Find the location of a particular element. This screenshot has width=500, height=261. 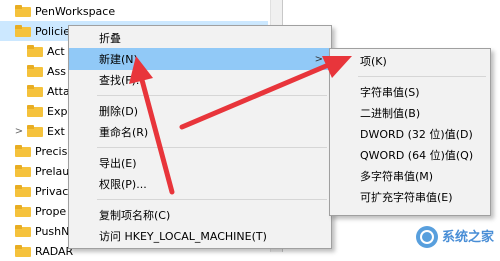

tree-item-label: Ext is located at coordinates (56, 131).